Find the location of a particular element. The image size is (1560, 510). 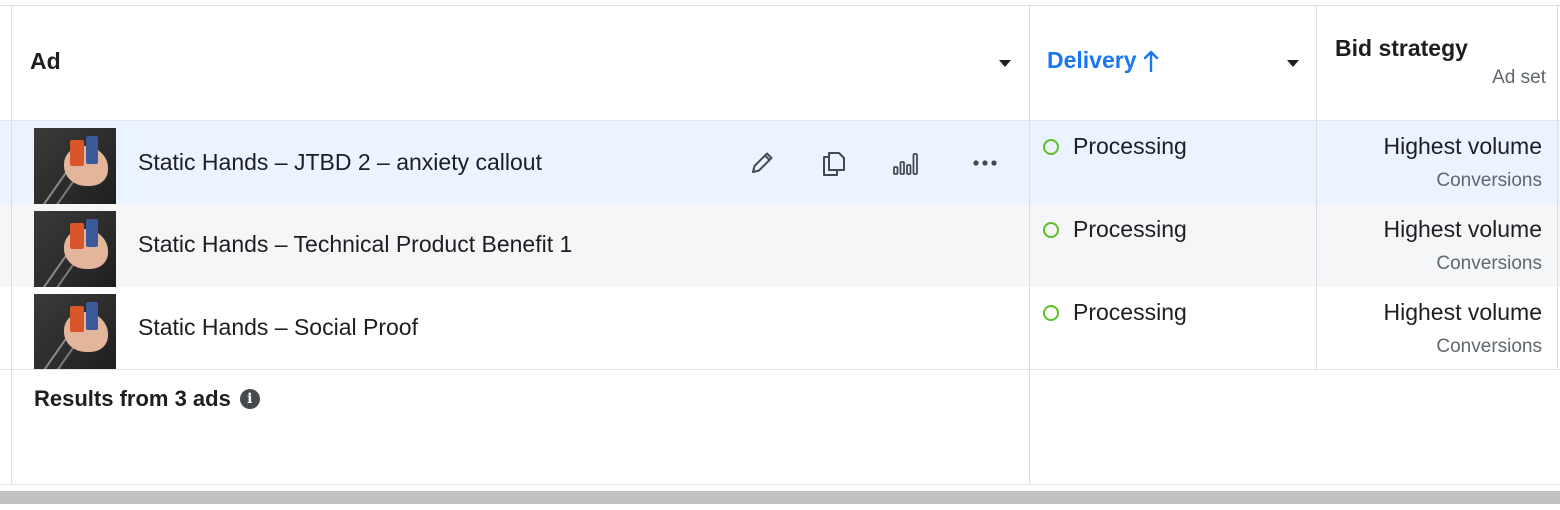

column-header-bid-strategy: Bid strategy is located at coordinates (1401, 48).